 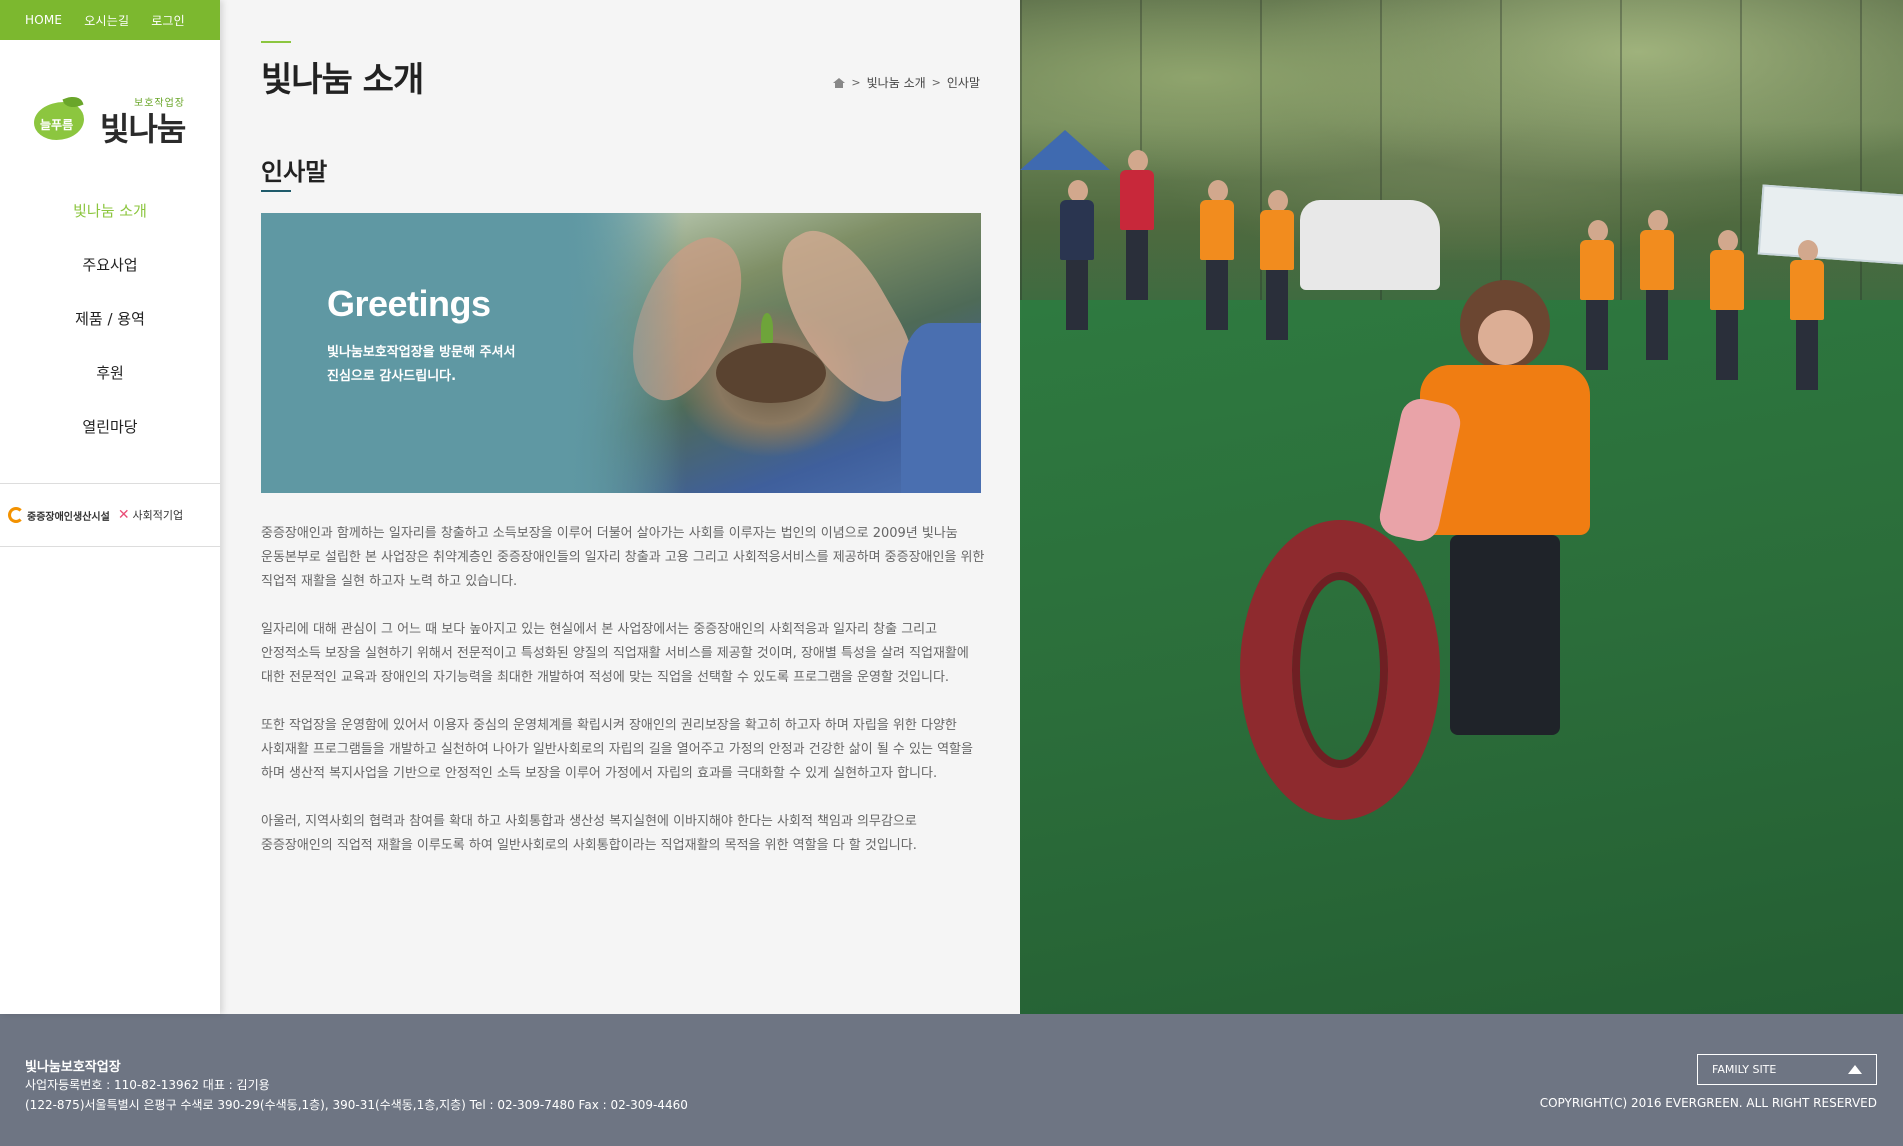 I want to click on partner-social-enterprise: ✕ 사회적기업, so click(x=150, y=515).